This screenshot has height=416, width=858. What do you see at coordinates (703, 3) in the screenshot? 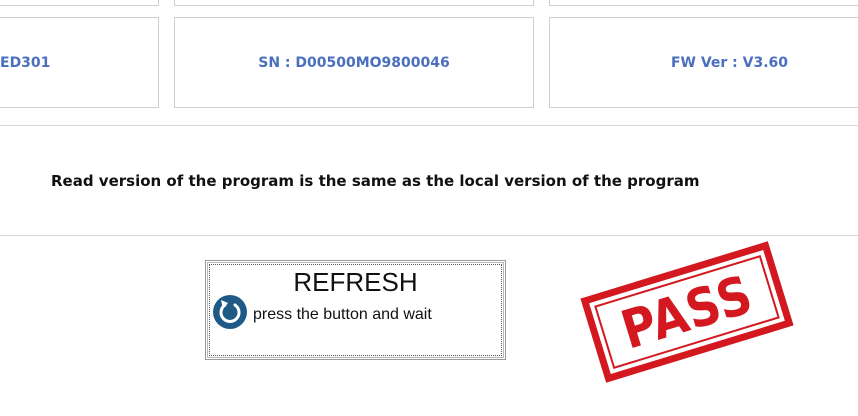
I see `top-info-box-right` at bounding box center [703, 3].